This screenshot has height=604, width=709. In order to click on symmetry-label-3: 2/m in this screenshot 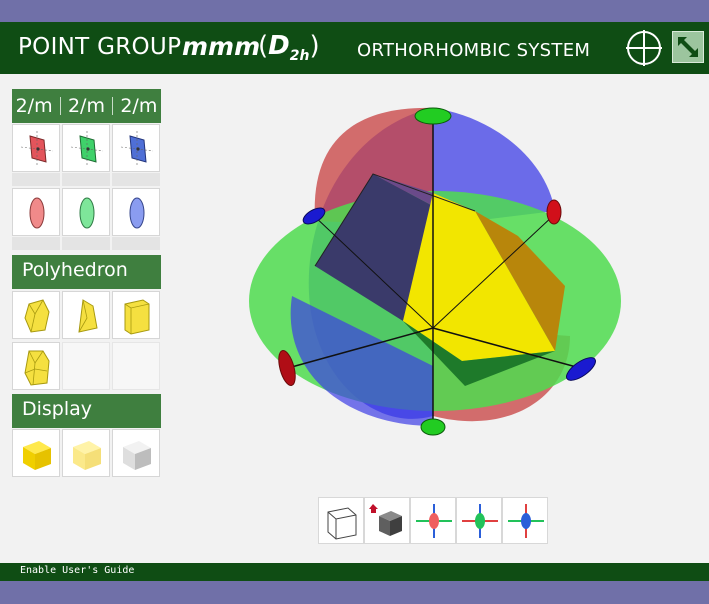, I will do `click(139, 106)`.